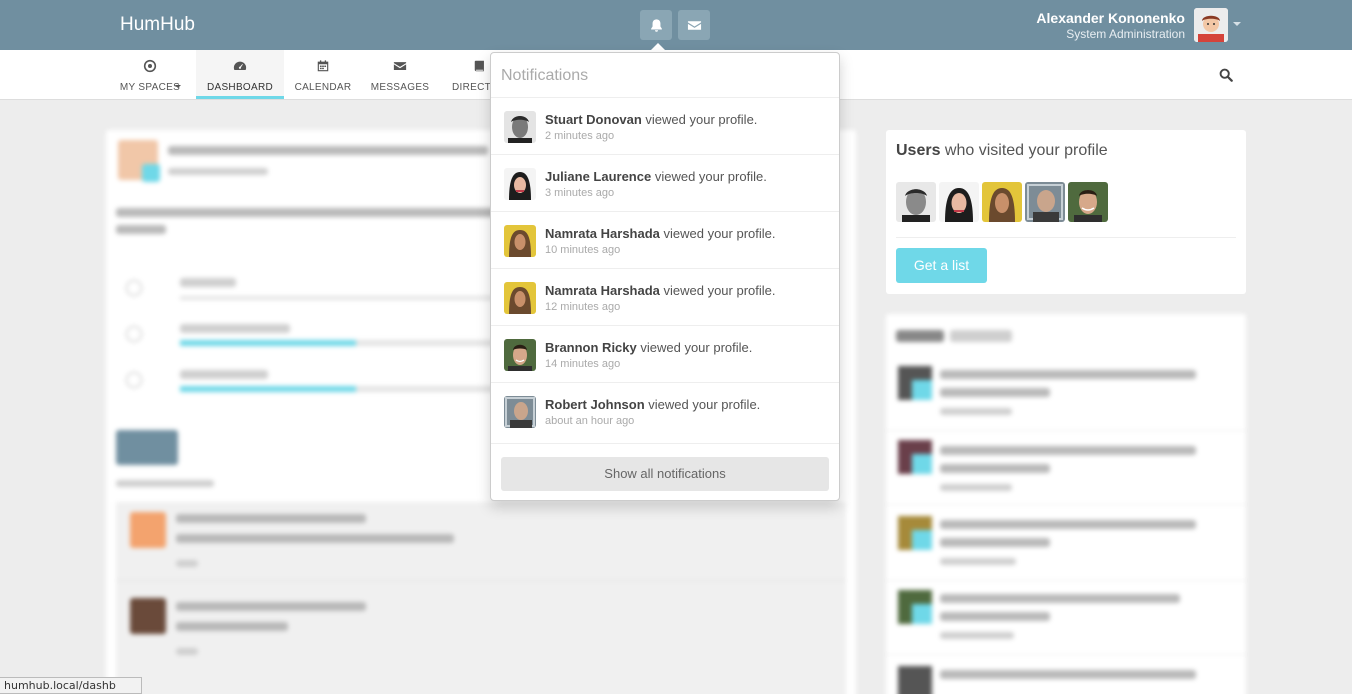 This screenshot has height=694, width=1352. What do you see at coordinates (941, 265) in the screenshot?
I see `get-a-list-button: Get a list` at bounding box center [941, 265].